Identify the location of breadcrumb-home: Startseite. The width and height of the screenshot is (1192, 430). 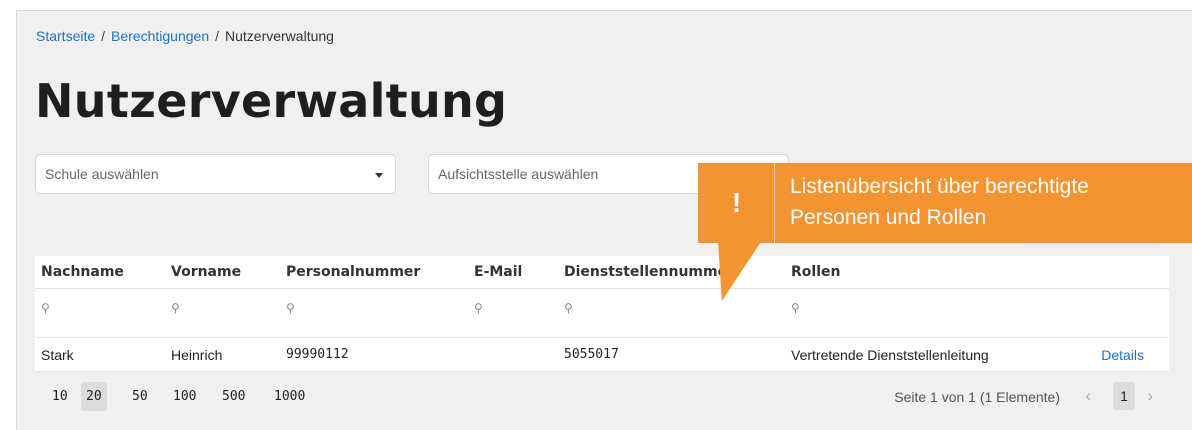
(65, 36).